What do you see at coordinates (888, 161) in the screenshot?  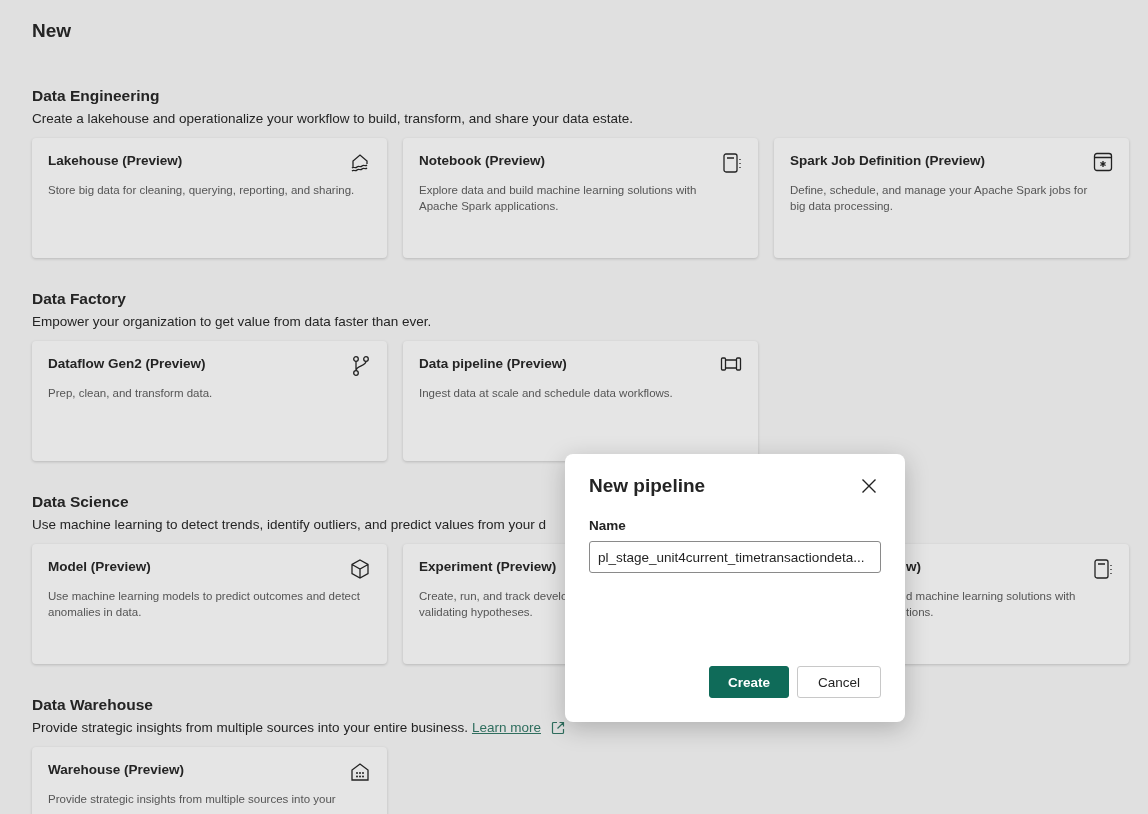 I see `card-title: Spark Job Definition (Preview)` at bounding box center [888, 161].